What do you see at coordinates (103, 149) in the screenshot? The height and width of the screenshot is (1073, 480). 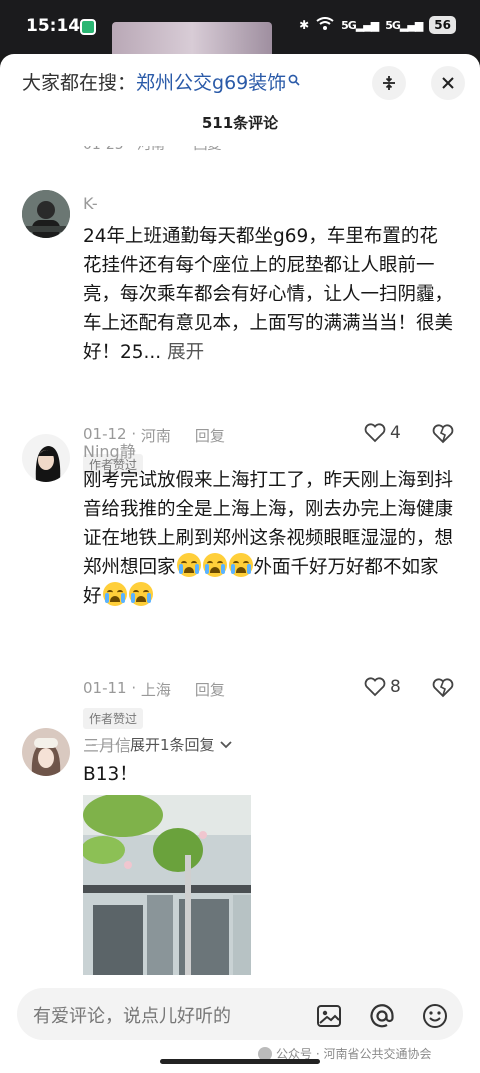 I see `prev-date: 01-25` at bounding box center [103, 149].